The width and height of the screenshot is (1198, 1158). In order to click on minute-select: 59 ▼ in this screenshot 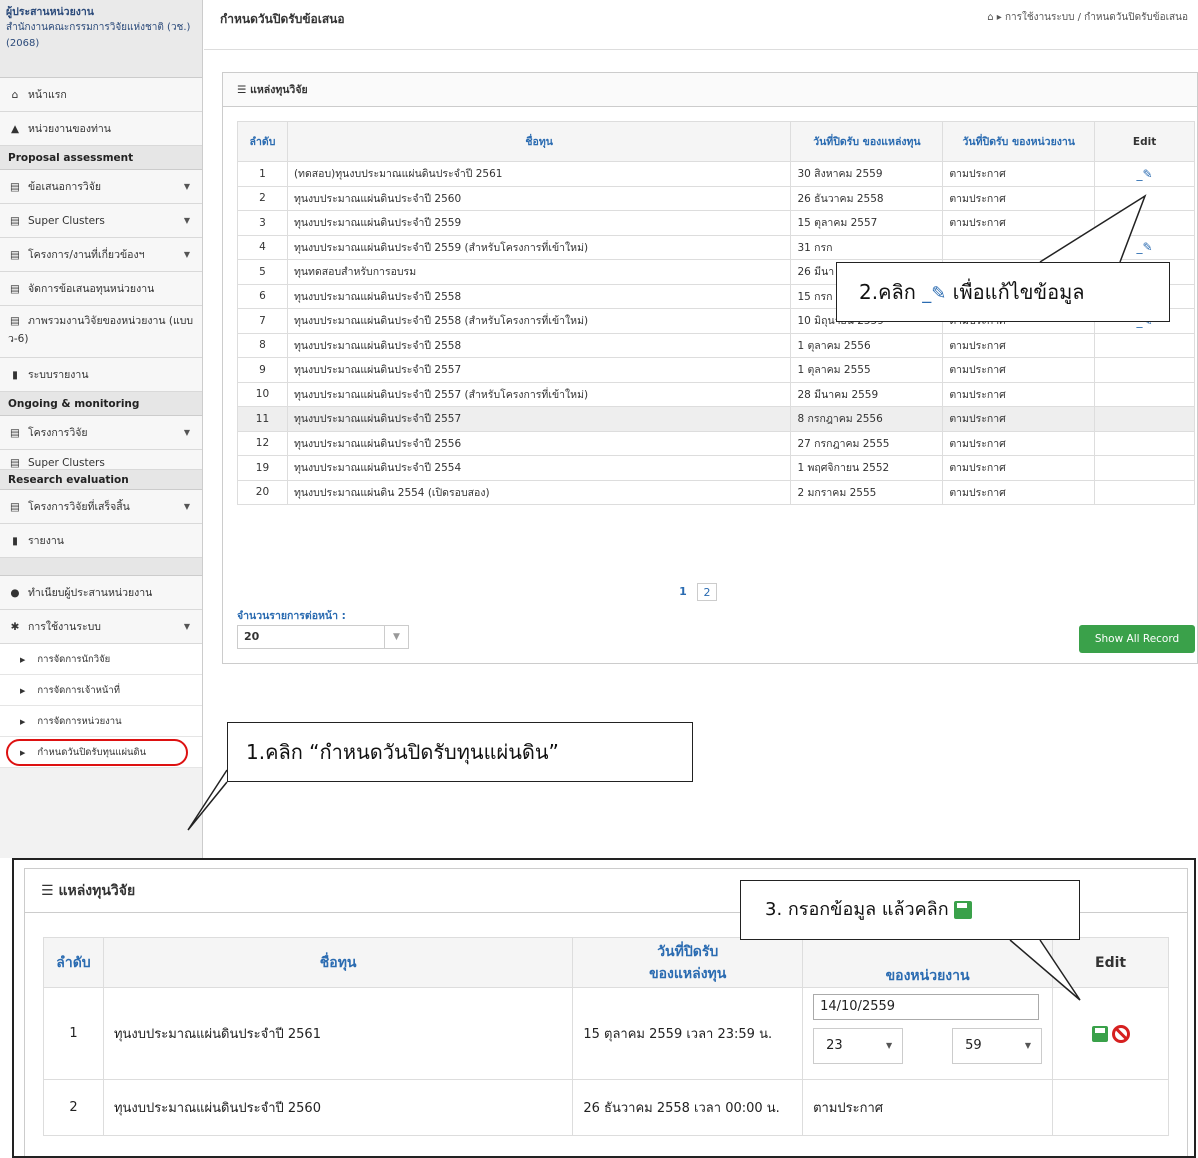, I will do `click(997, 1045)`.